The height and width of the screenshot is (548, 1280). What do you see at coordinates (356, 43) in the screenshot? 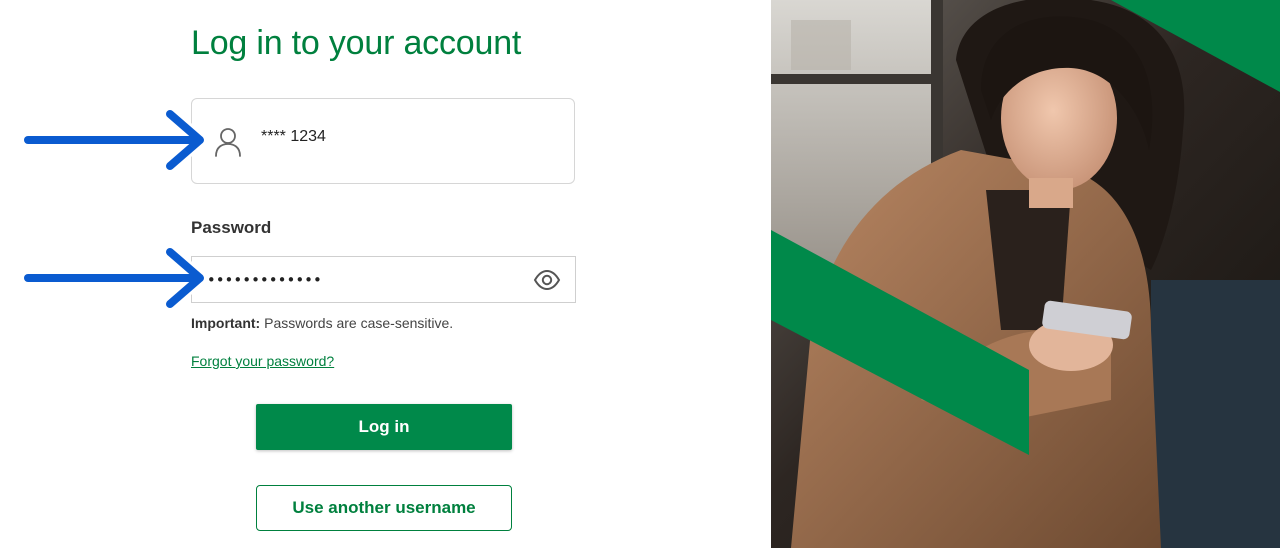
I see `page-title: Log in to your account` at bounding box center [356, 43].